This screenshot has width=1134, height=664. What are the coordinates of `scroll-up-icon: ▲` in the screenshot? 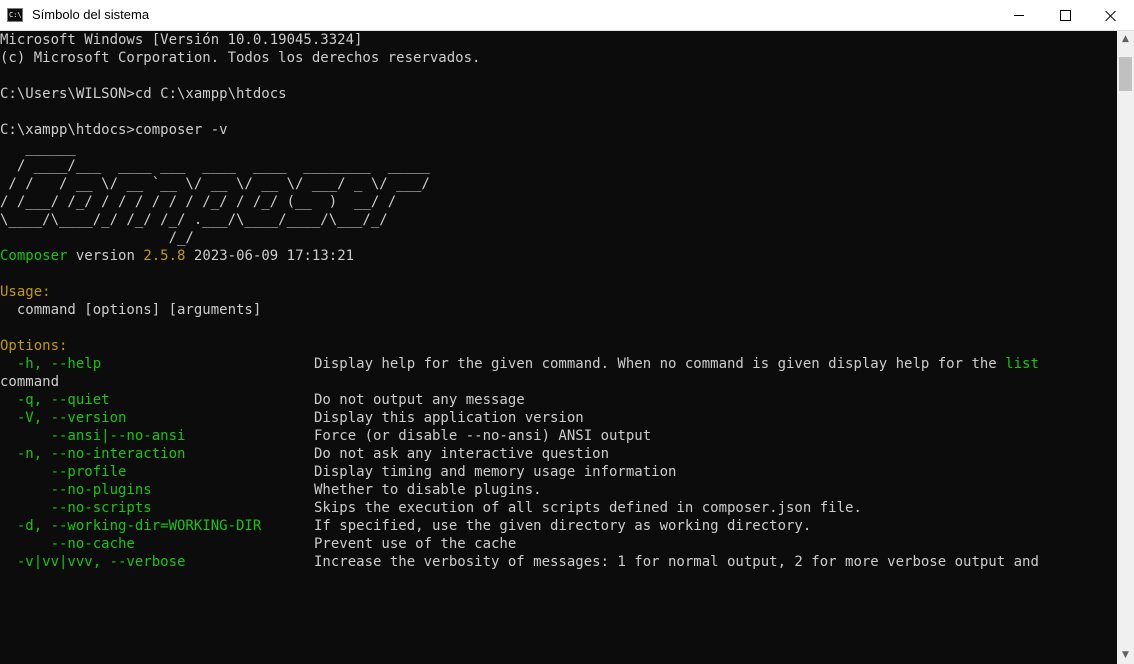 It's located at (1125, 39).